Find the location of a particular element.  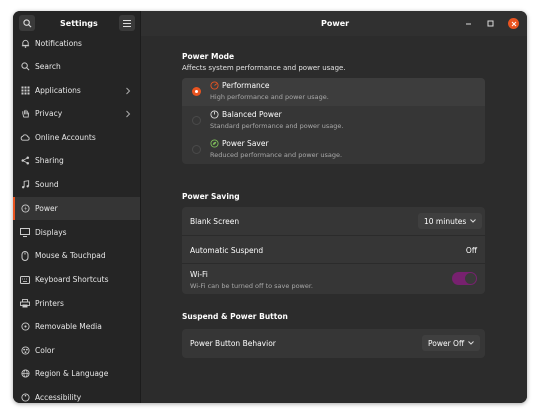

media-icon is located at coordinates (25, 327).